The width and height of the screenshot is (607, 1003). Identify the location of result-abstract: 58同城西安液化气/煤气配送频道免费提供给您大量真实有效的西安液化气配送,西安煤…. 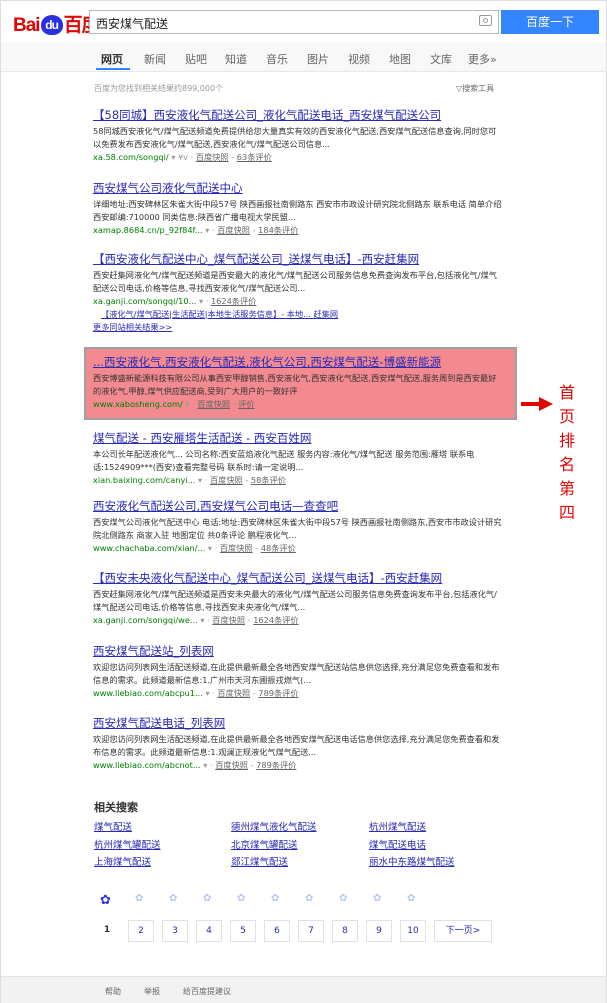
(295, 137).